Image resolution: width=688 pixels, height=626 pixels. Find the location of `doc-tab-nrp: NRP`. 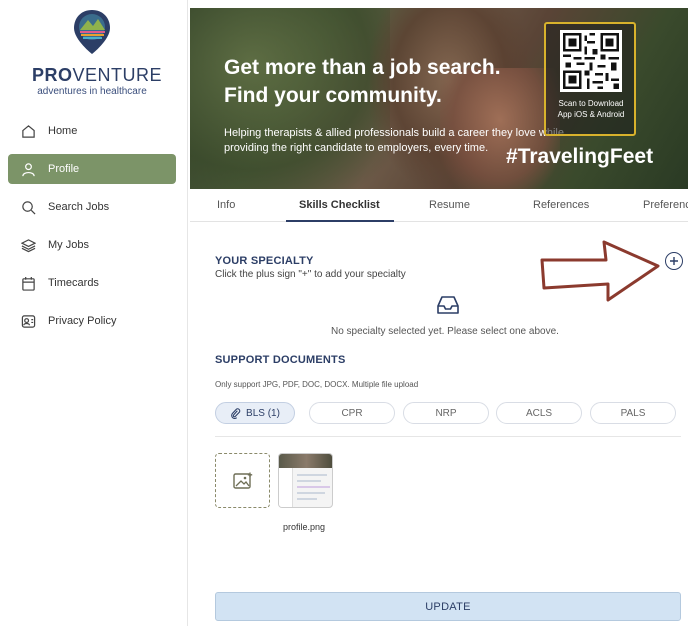

doc-tab-nrp: NRP is located at coordinates (446, 413).